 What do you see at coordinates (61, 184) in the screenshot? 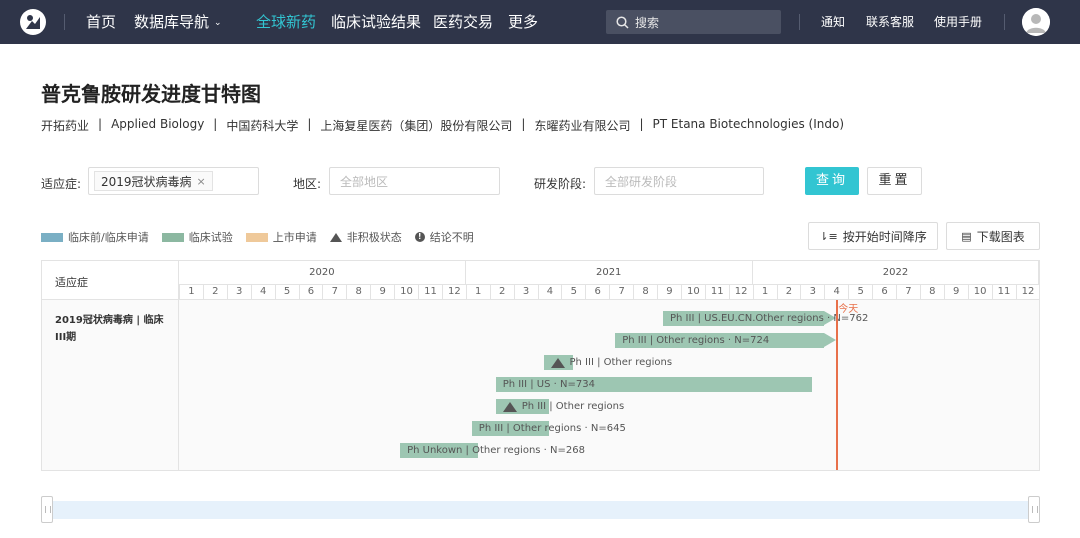
I see `indication-label: 适应症:` at bounding box center [61, 184].